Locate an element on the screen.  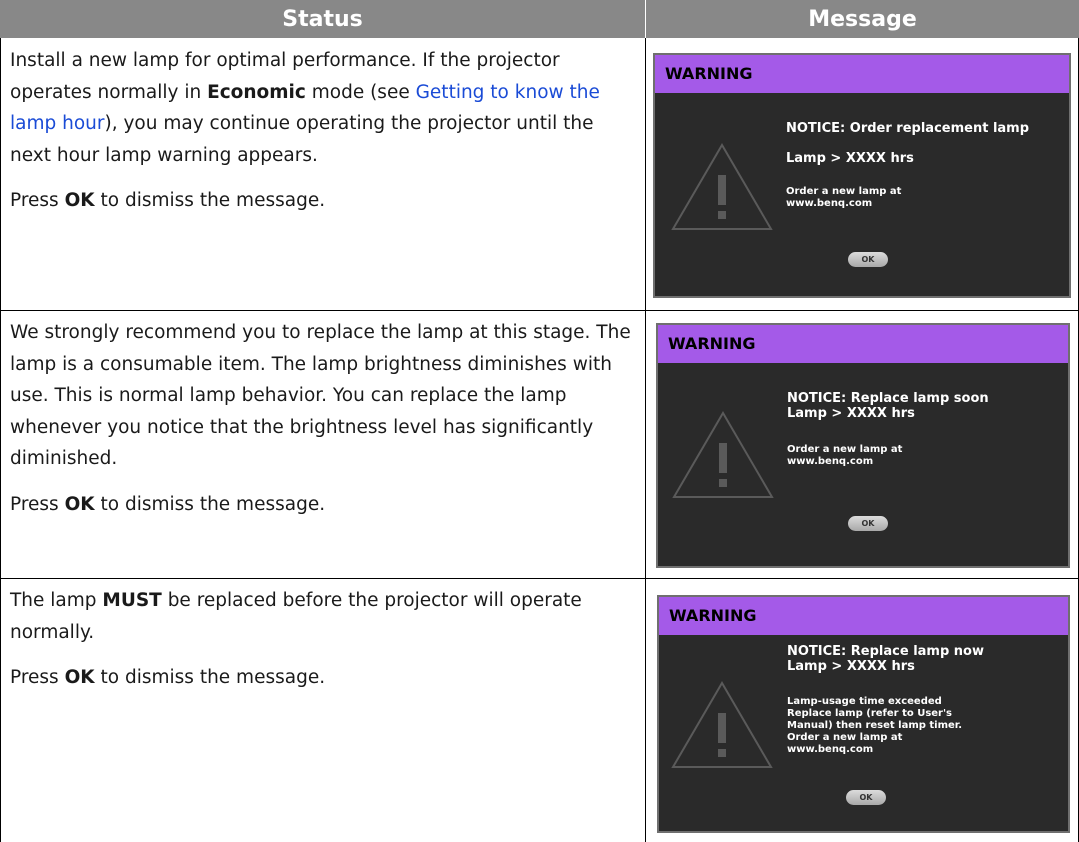
osd-detail-order: Order a new lamp at www.benq.com is located at coordinates (845, 743).